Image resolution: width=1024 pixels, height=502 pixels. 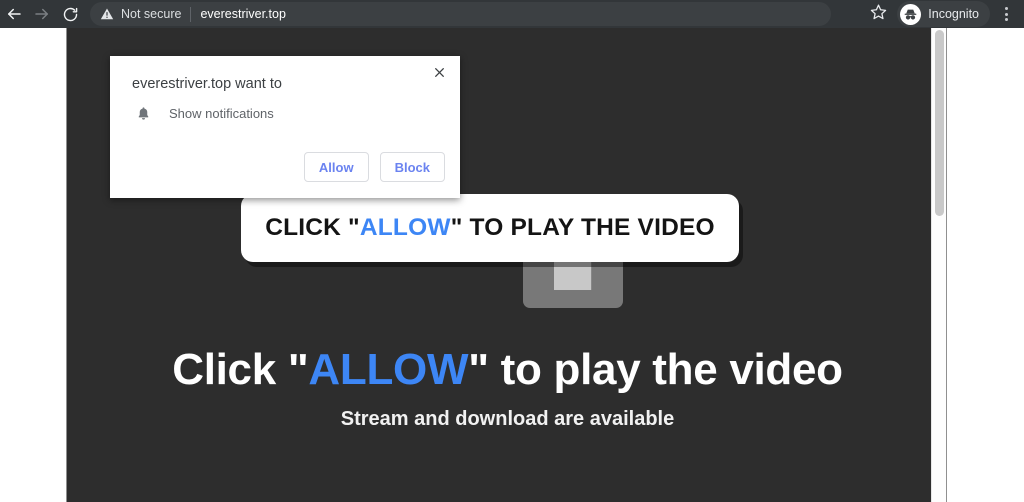 What do you see at coordinates (939, 123) in the screenshot?
I see `scrollbar-thumb` at bounding box center [939, 123].